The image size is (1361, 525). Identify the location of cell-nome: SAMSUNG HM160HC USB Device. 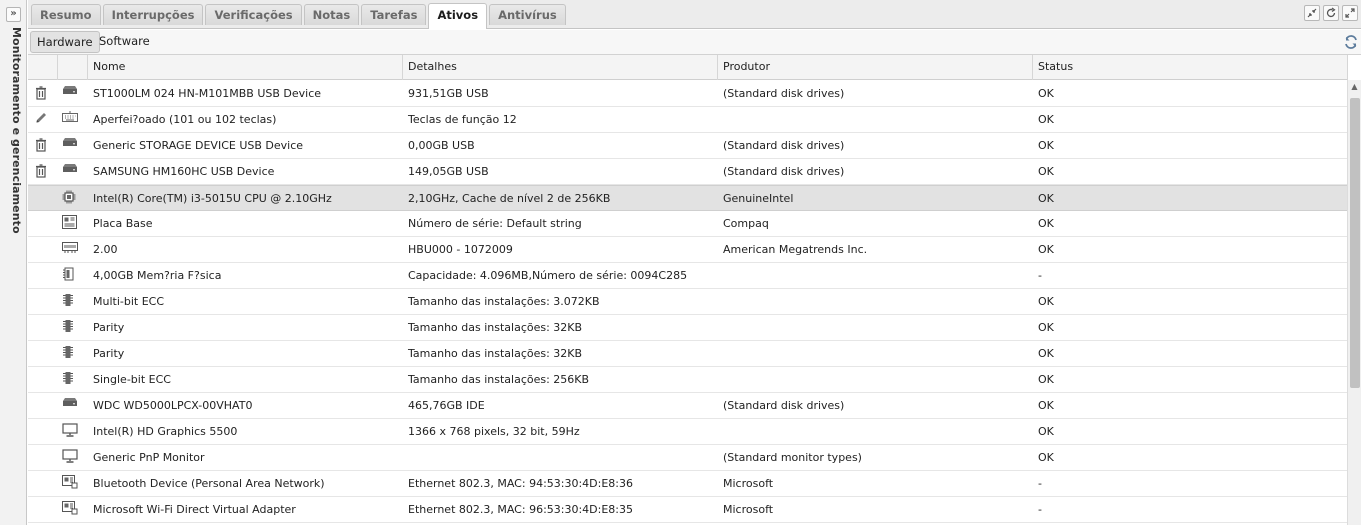
(184, 171).